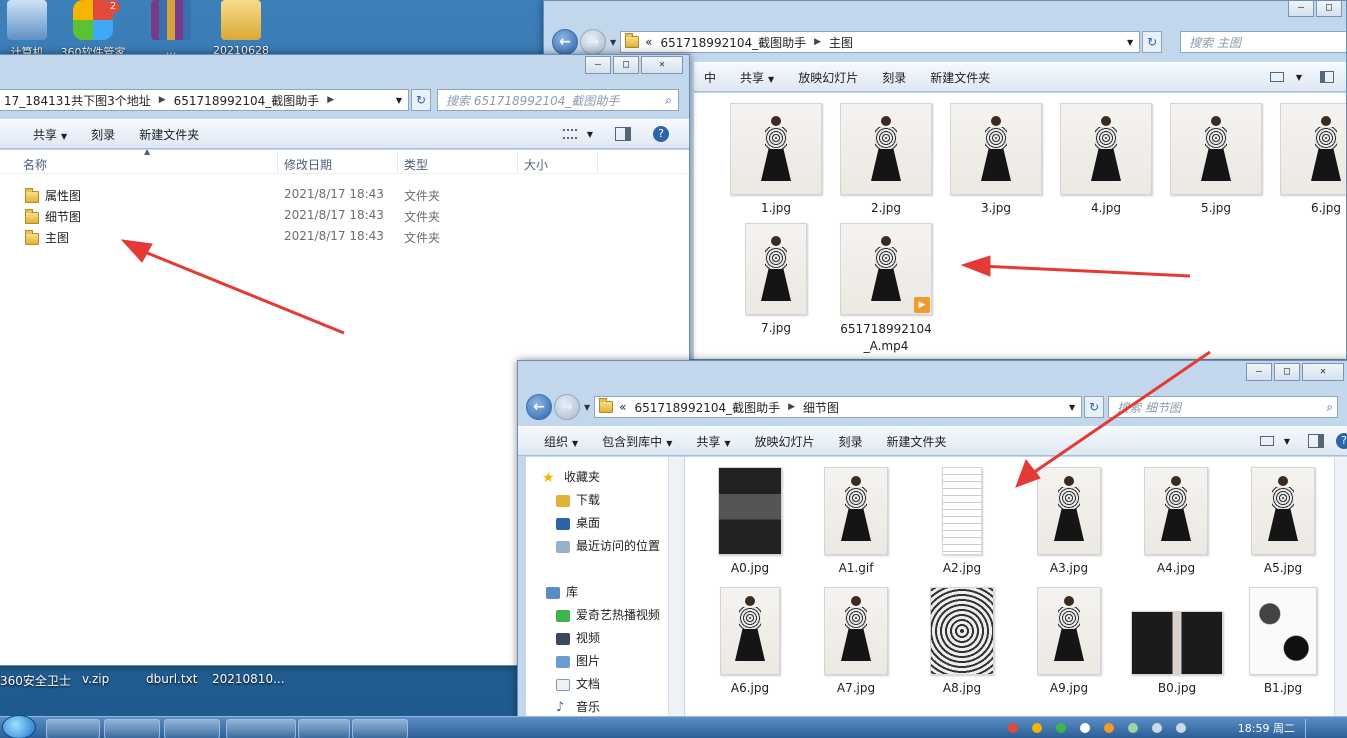 The image size is (1347, 738). What do you see at coordinates (608, 615) in the screenshot?
I see `nav-item-iqiyi: 爱奇艺热播视频` at bounding box center [608, 615].